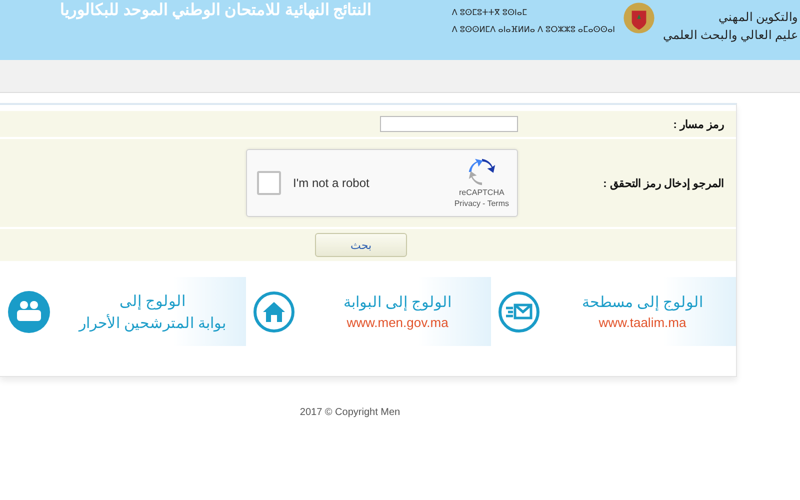 The height and width of the screenshot is (500, 800). Describe the element at coordinates (519, 312) in the screenshot. I see `envelope-icon` at that location.